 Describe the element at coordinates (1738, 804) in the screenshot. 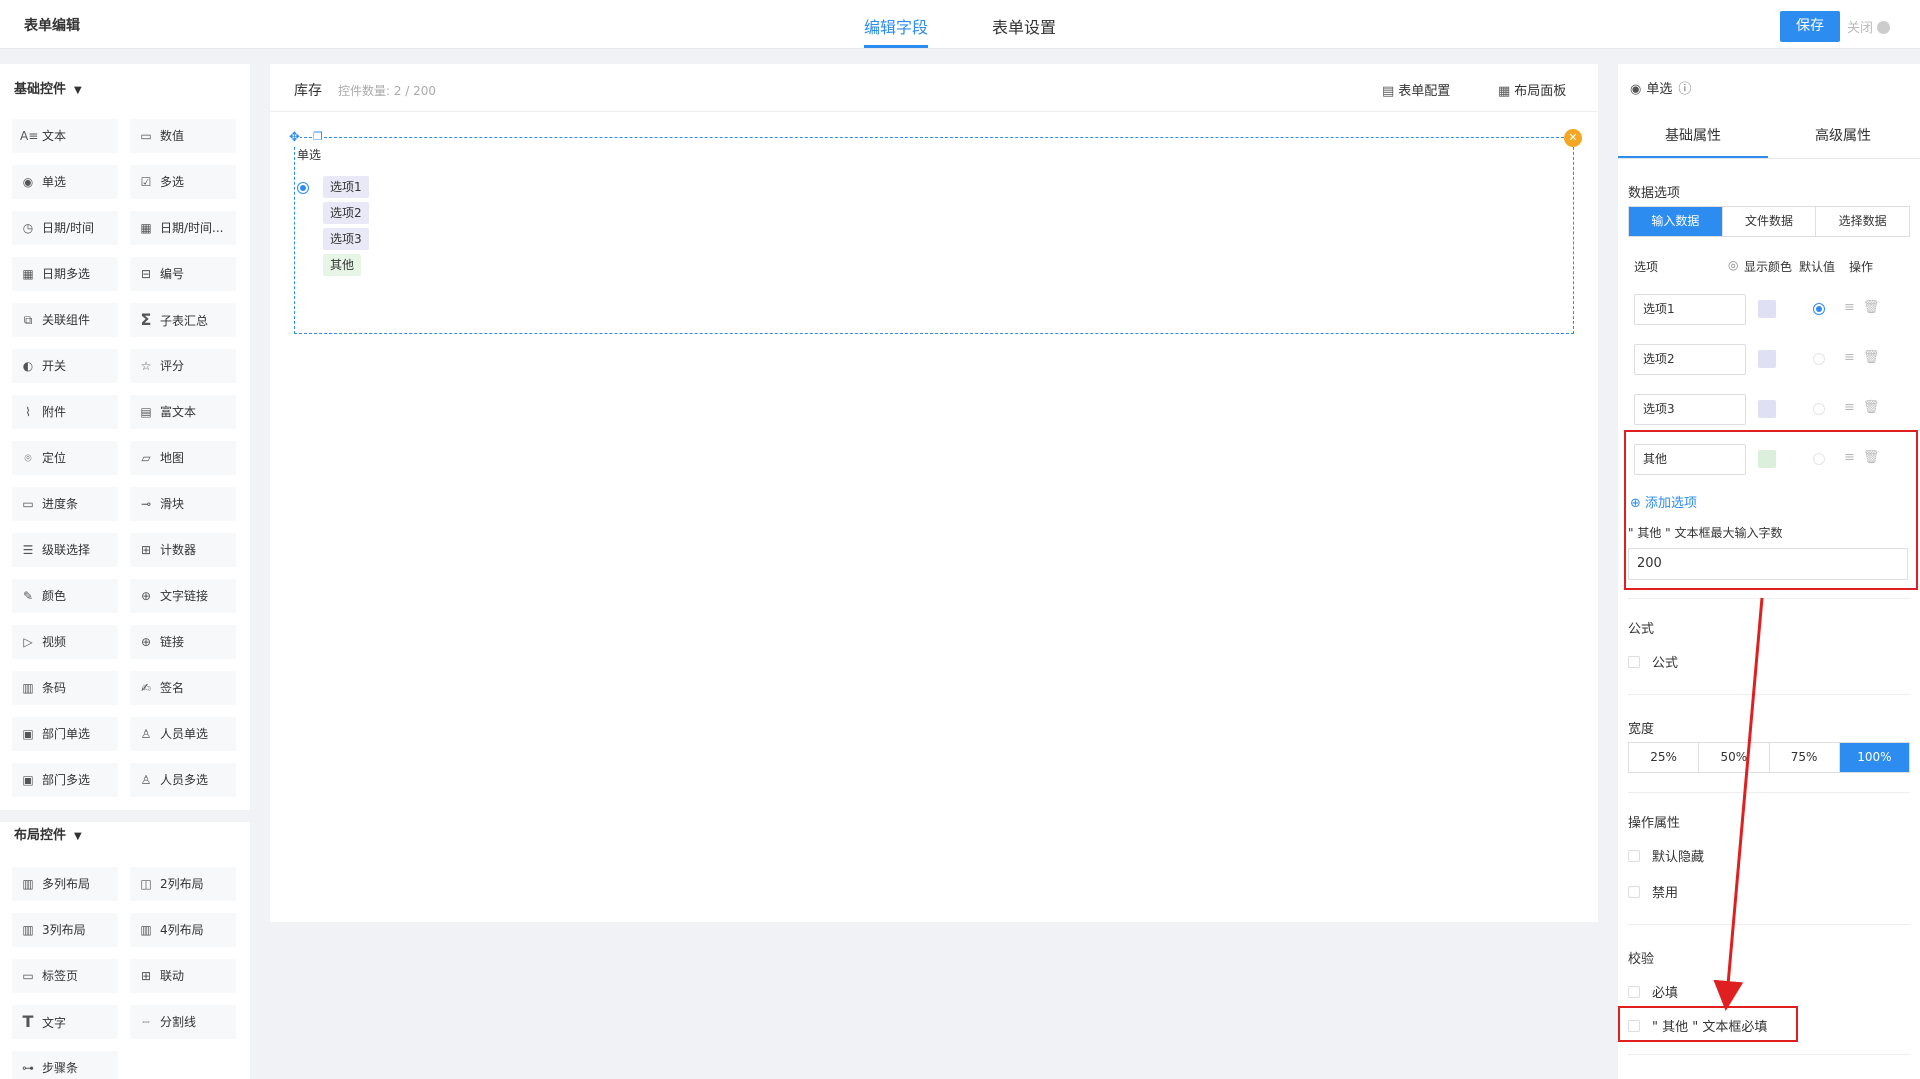

I see `annotation-arrow` at that location.